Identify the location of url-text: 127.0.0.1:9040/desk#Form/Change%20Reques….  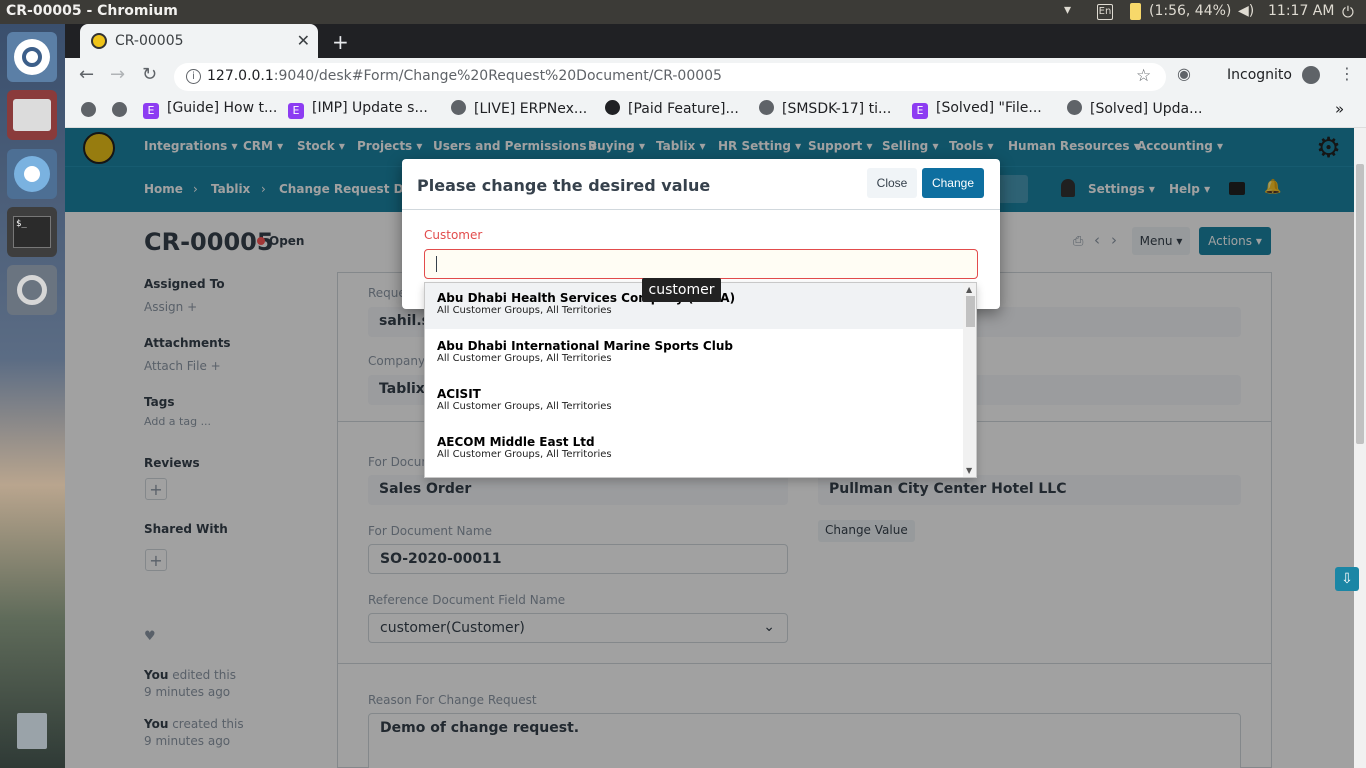
(464, 76).